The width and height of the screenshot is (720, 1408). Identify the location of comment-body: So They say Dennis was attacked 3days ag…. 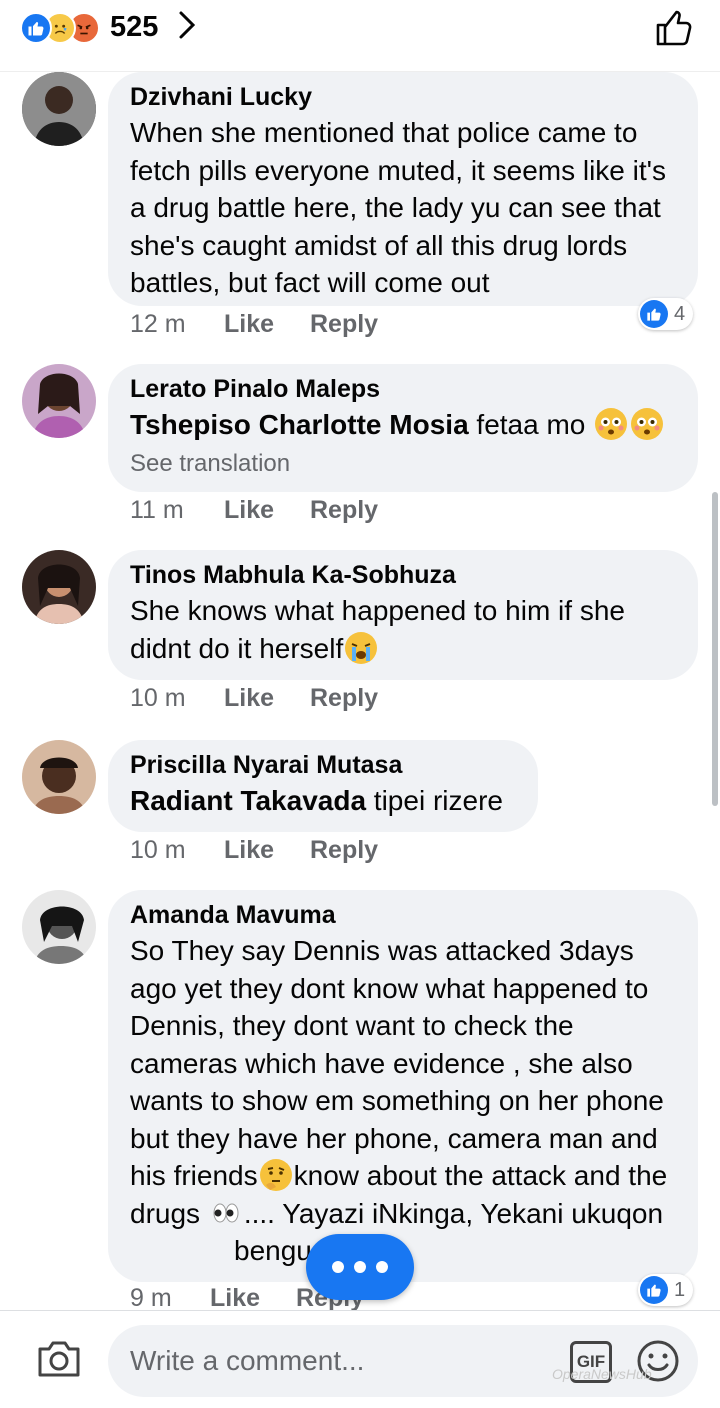
(397, 1063).